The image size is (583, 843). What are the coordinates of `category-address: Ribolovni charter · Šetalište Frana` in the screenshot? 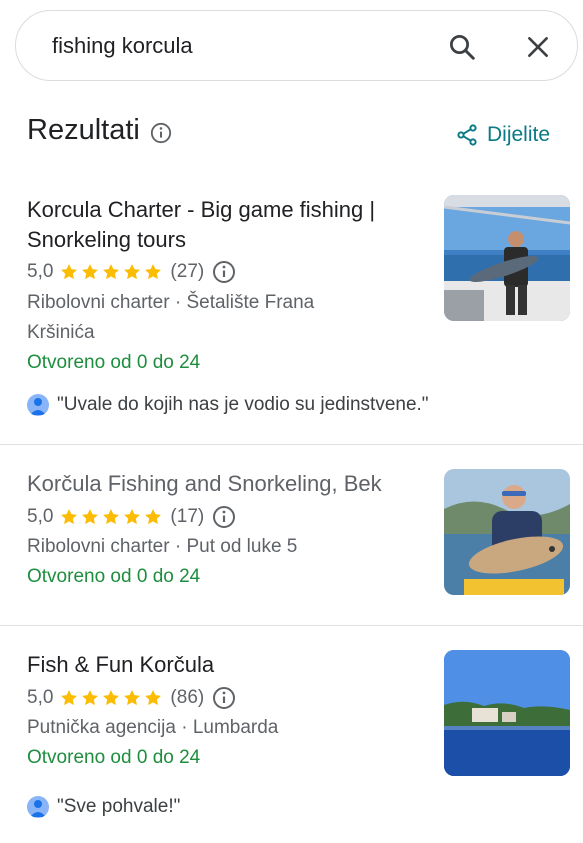 It's located at (171, 302).